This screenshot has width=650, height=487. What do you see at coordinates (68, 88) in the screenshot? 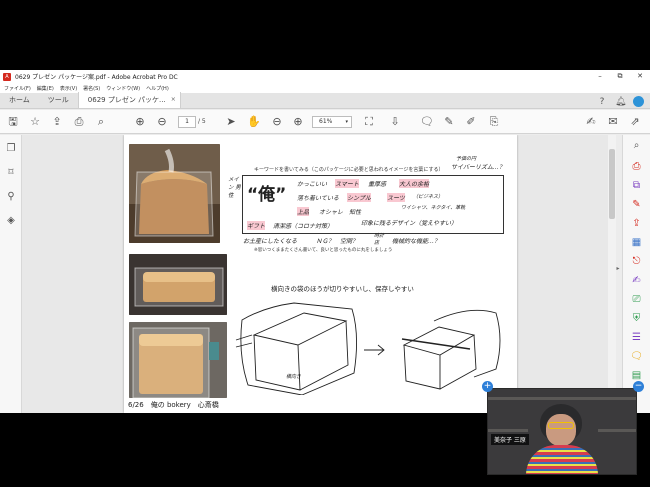
I see `menu-view: 表示(V)` at bounding box center [68, 88].